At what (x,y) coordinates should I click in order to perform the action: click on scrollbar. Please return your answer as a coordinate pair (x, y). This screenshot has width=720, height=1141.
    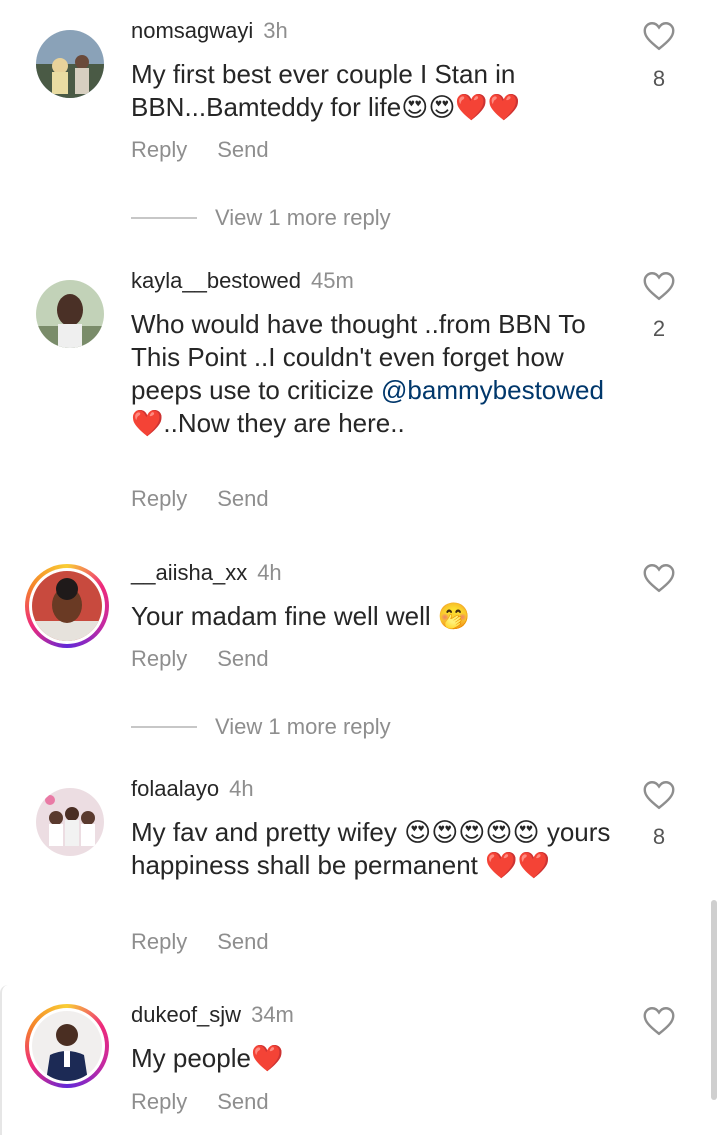
    Looking at the image, I should click on (714, 1000).